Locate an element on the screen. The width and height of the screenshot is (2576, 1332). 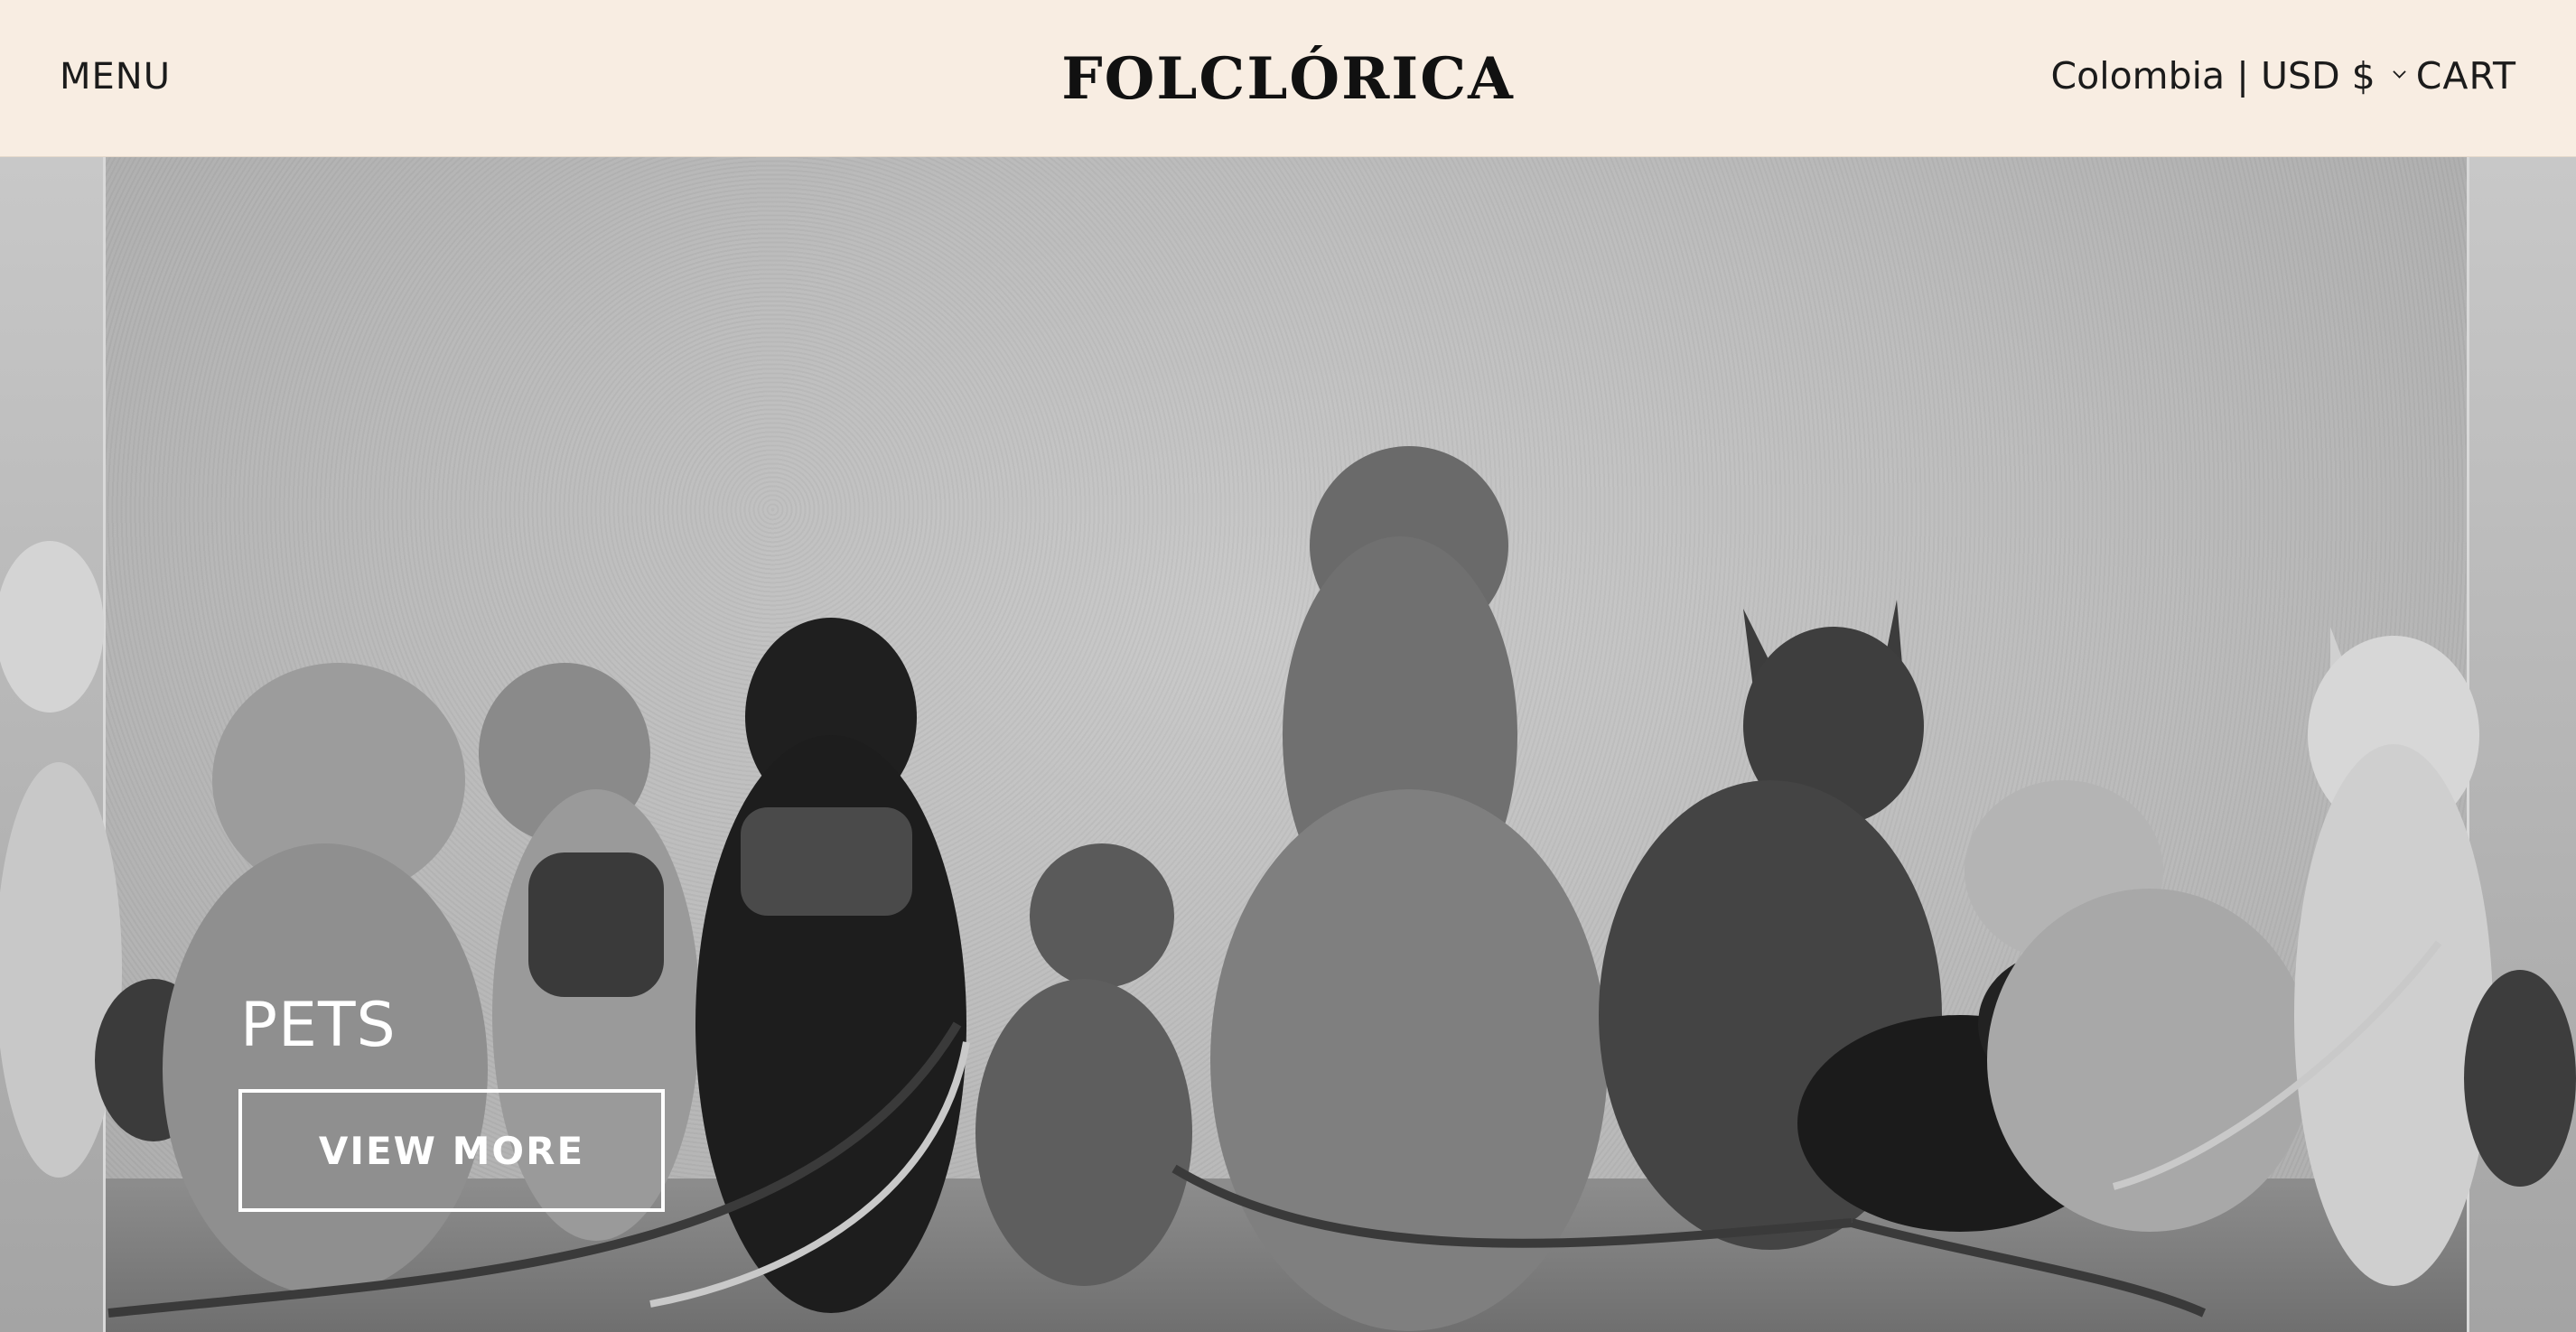
menu-button: MENU is located at coordinates (116, 77).